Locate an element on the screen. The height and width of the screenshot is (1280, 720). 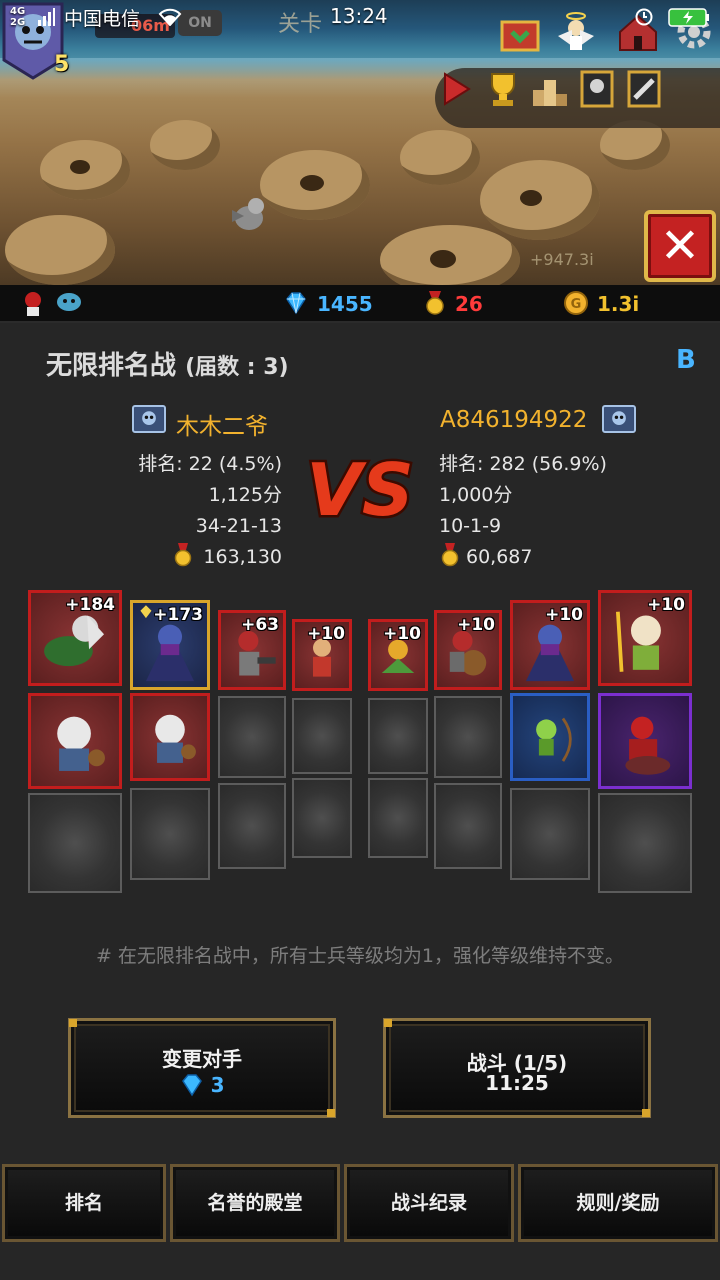
left-player-score: 1,125分 is located at coordinates (245, 495).